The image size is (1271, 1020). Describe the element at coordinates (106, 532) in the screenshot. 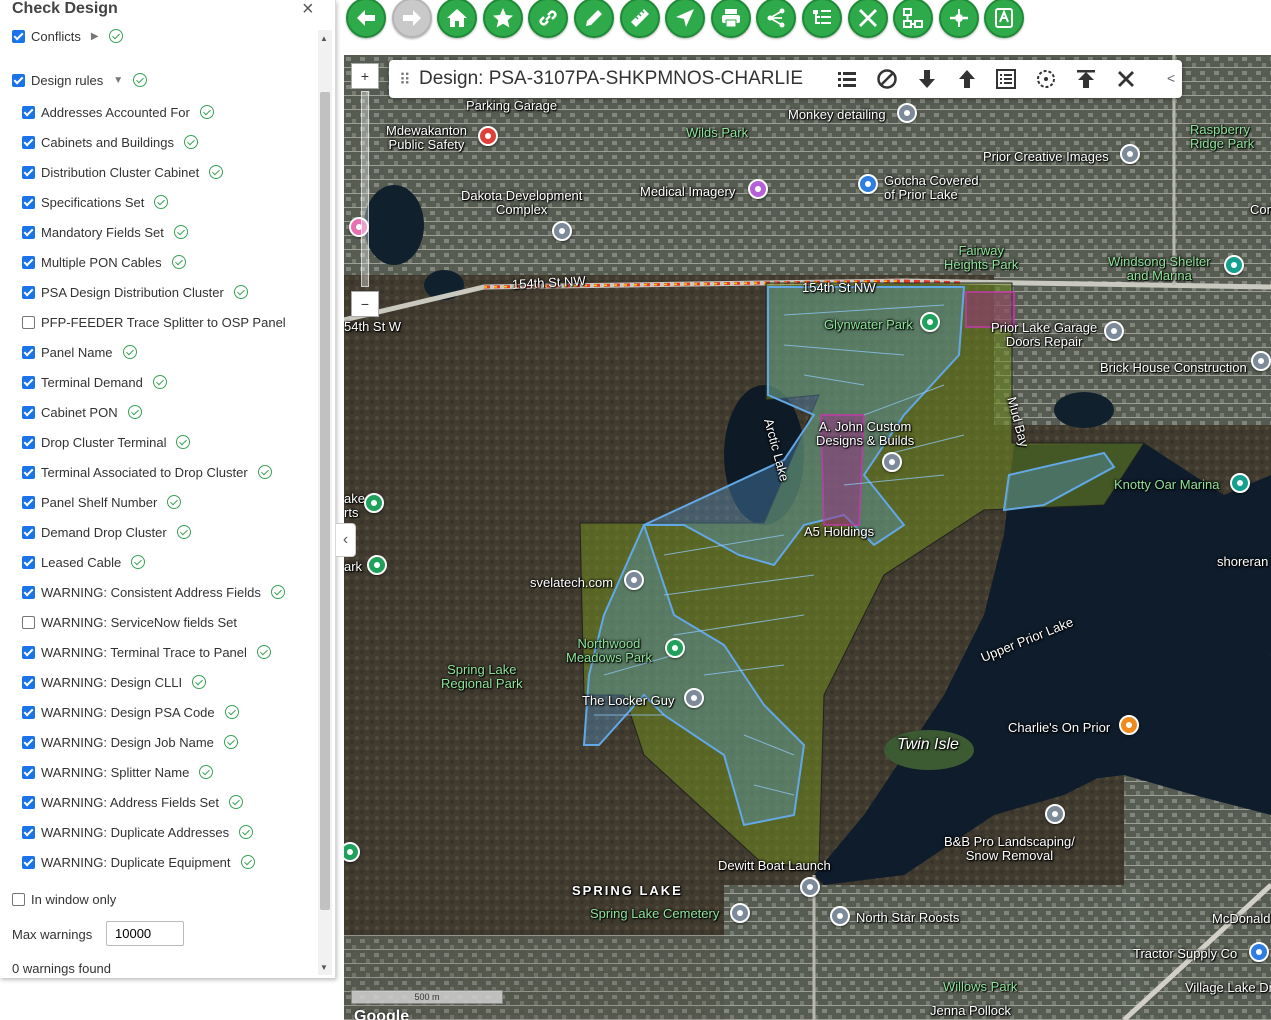

I see `design-rule-row: Demand Drop Cluster` at that location.